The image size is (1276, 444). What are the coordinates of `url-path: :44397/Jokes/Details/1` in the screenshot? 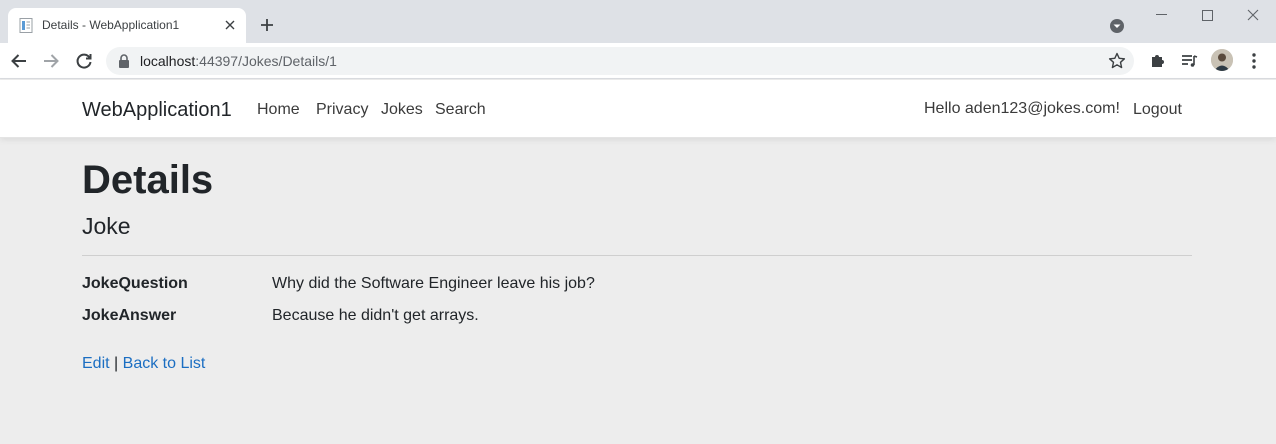 It's located at (266, 61).